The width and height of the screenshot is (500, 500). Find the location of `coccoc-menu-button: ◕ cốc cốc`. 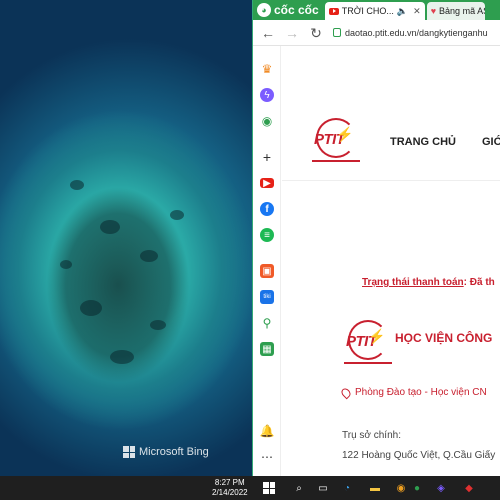

coccoc-menu-button: ◕ cốc cốc is located at coordinates (289, 10).